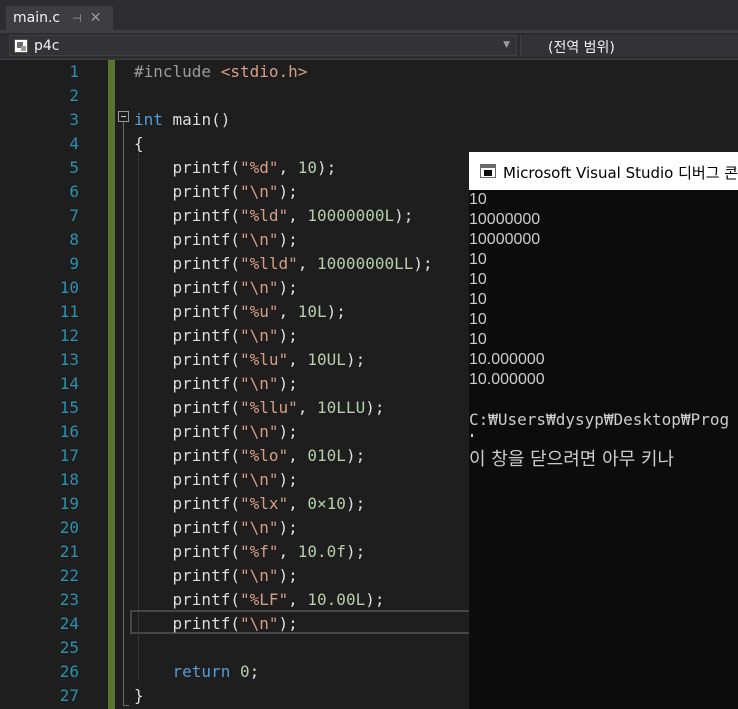 This screenshot has width=738, height=709. I want to click on output-path-line: C:₩Users₩dysyp₩Desktop₩Prog, so click(599, 419).